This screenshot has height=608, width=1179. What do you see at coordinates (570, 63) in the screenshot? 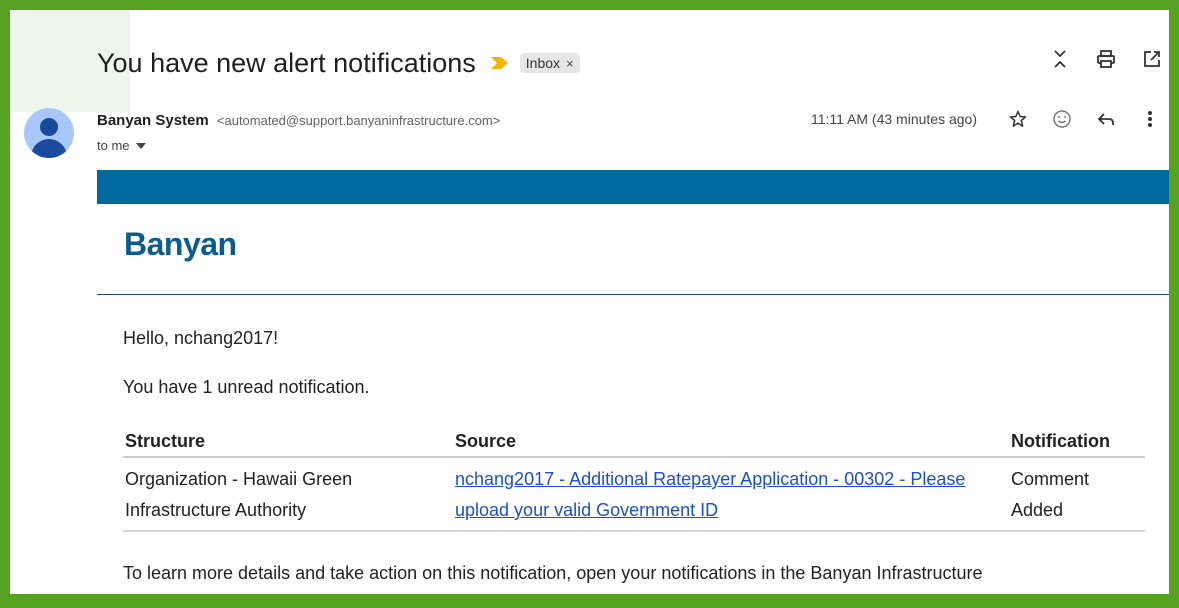
I see `remove-label-button: ×` at bounding box center [570, 63].